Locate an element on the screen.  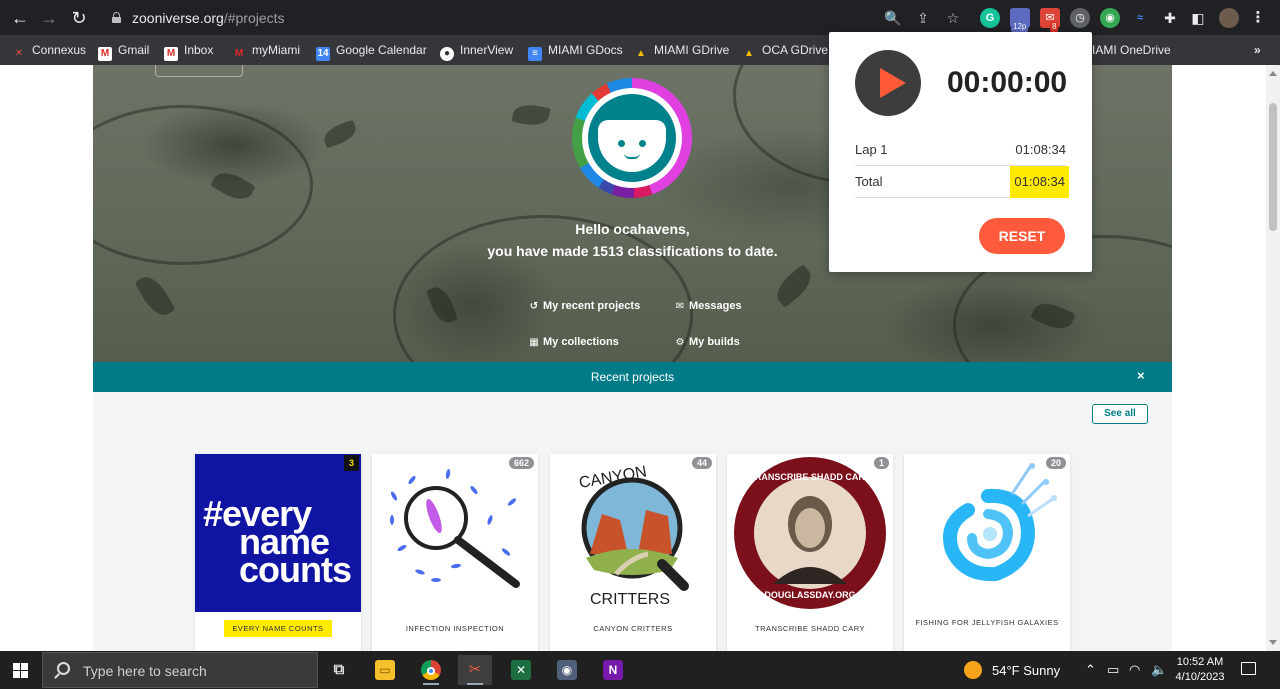
bookmark-label: MIAMI GDocs is located at coordinates (585, 50).